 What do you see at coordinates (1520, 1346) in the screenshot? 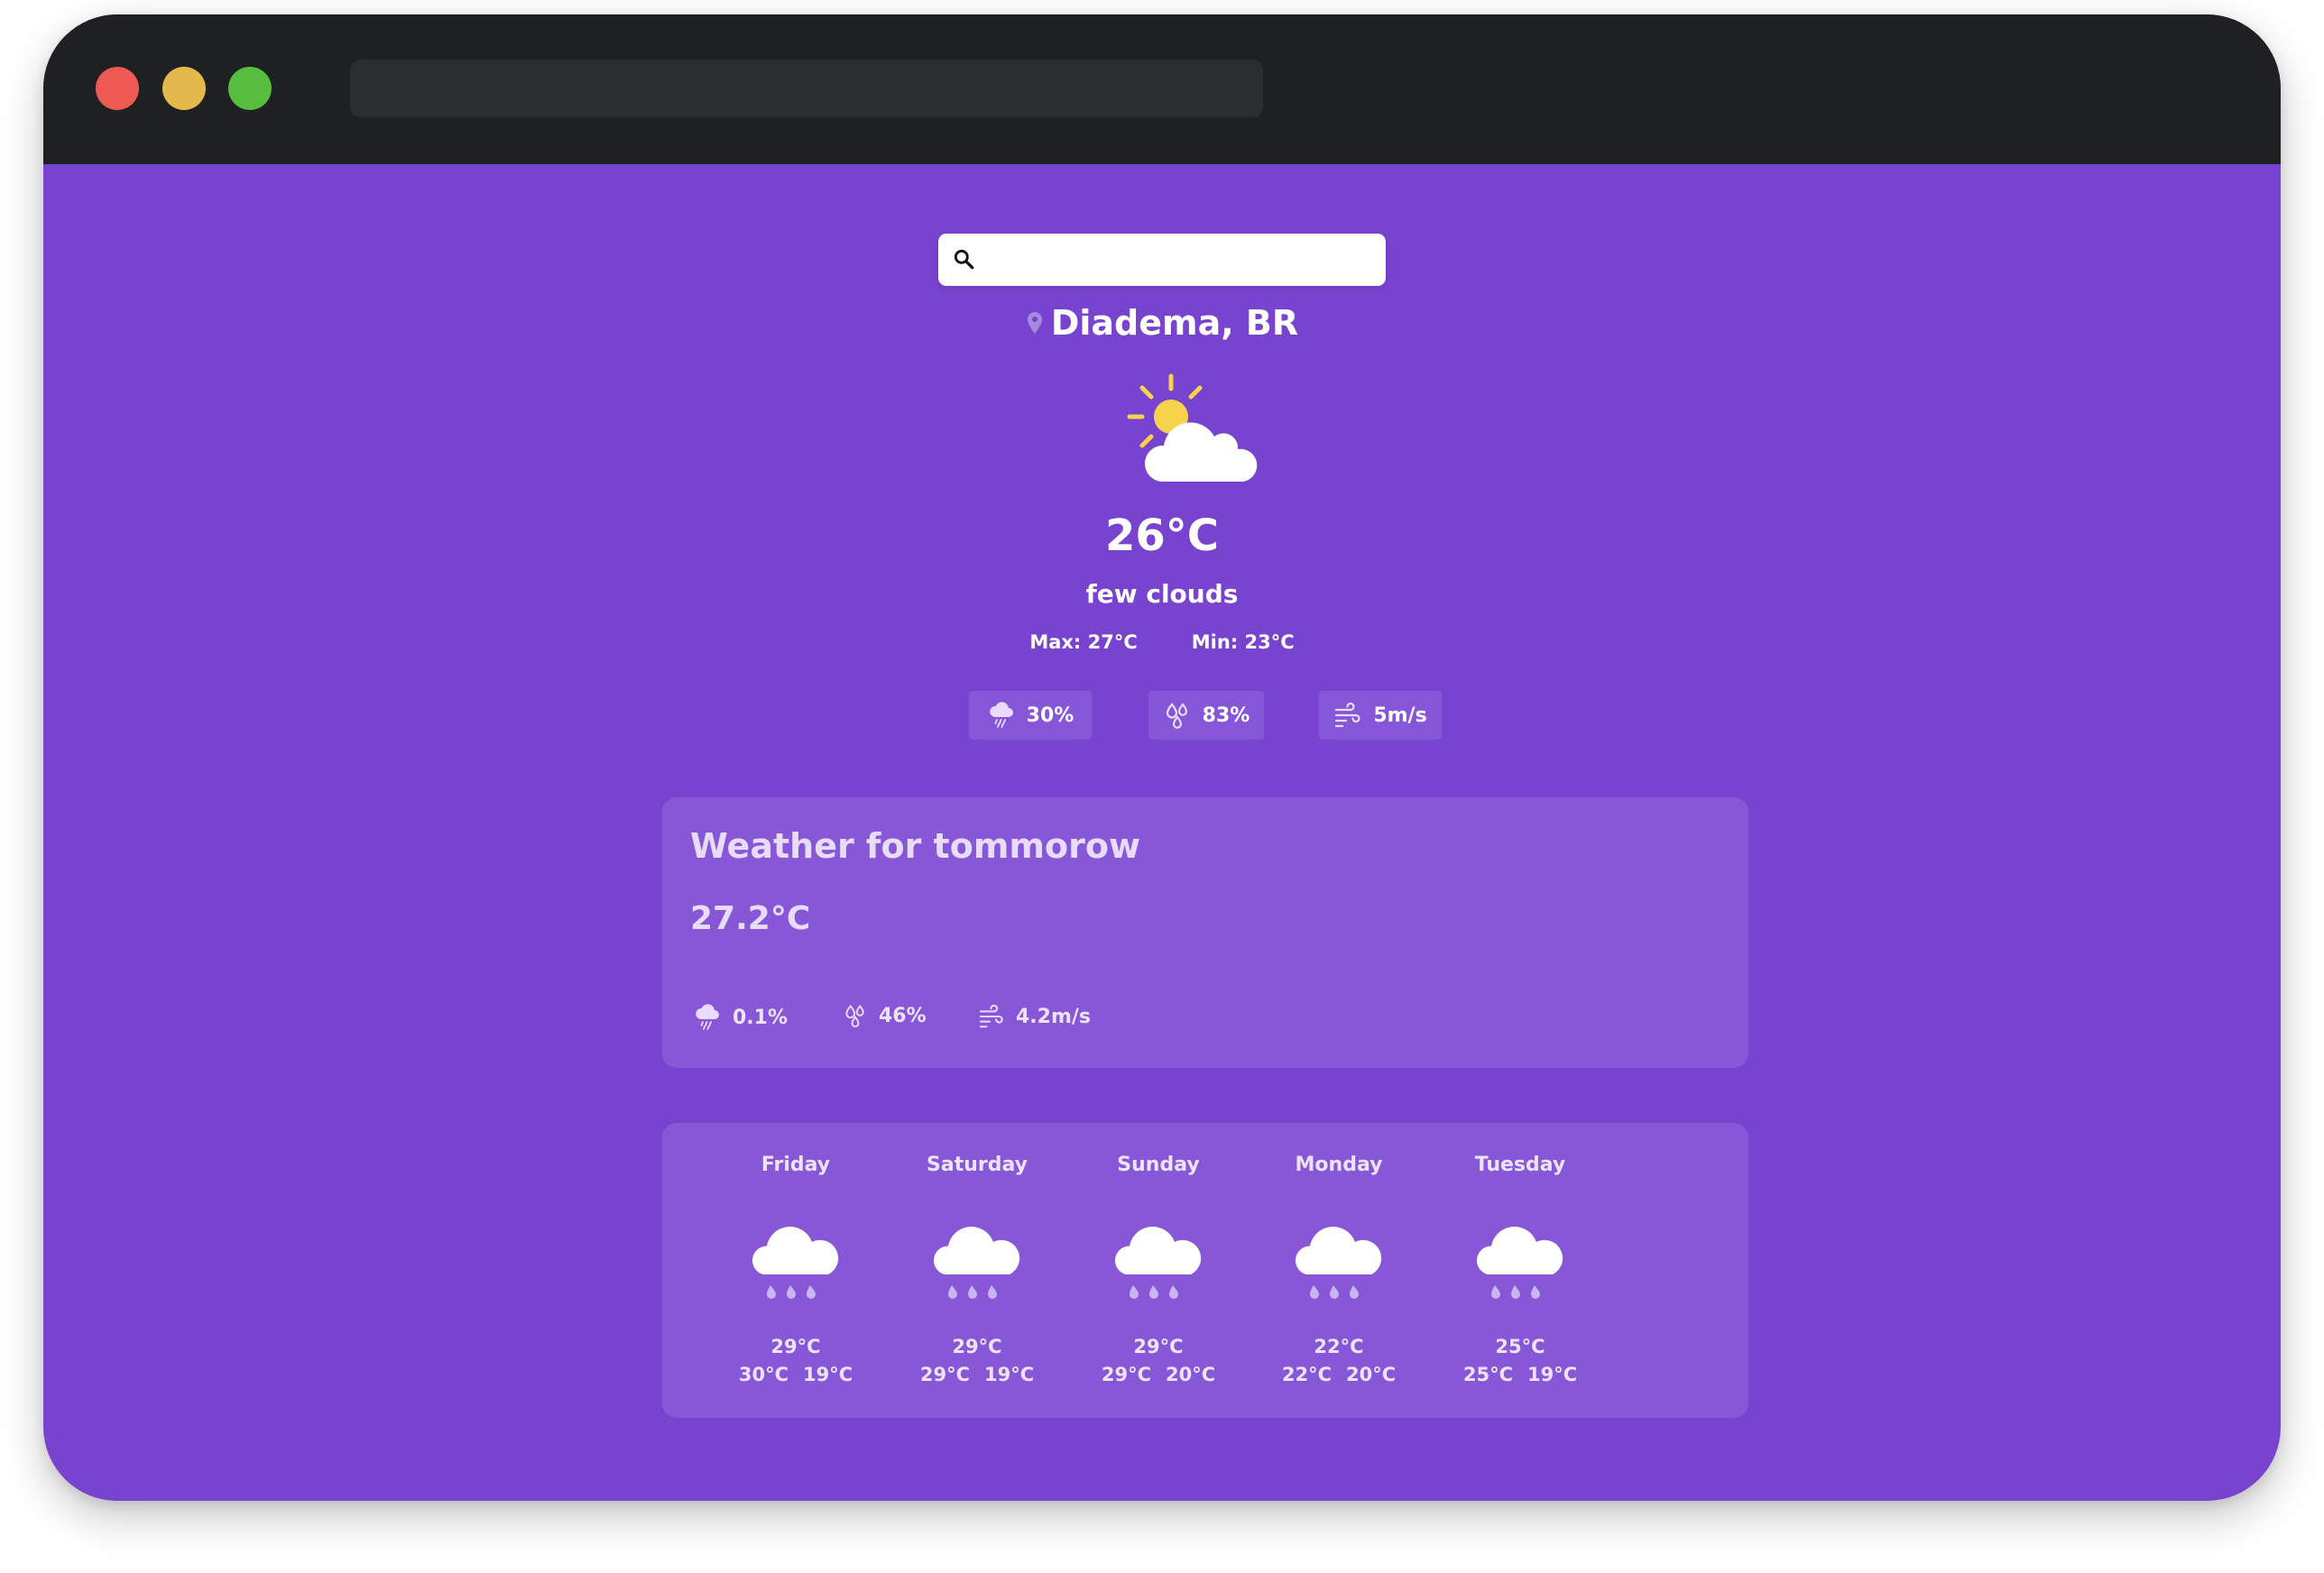
I see `forecast-temperature: 25°C` at bounding box center [1520, 1346].